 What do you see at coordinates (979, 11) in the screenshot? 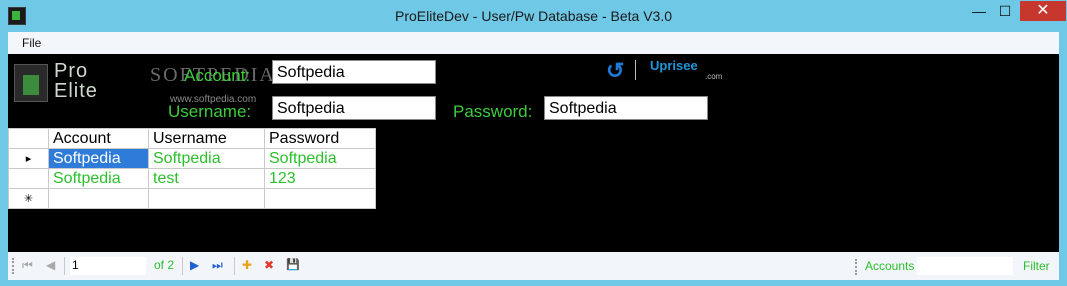
I see `minimize-button: —` at bounding box center [979, 11].